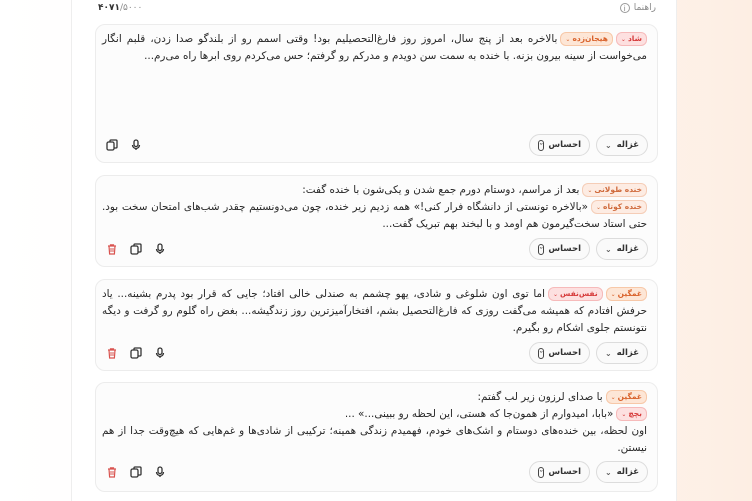  What do you see at coordinates (120, 8) in the screenshot?
I see `character-counter: ۴۰۷۱/۵۰۰۰` at bounding box center [120, 8].